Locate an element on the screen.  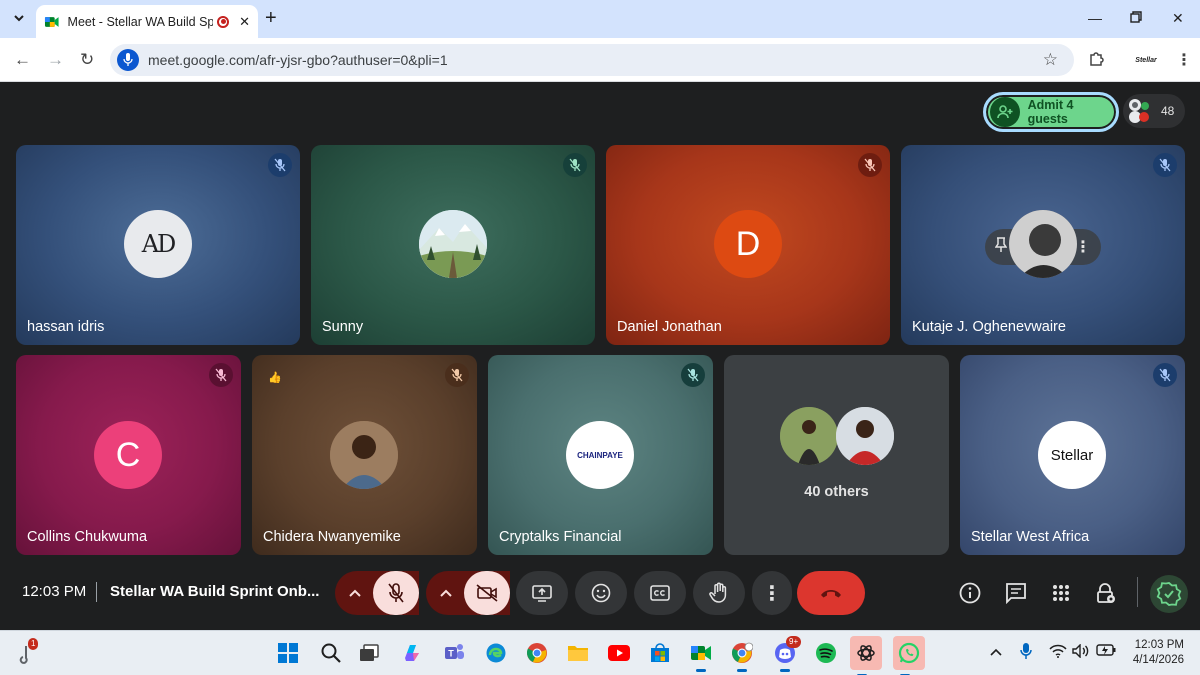
system-clock: 12:03 PM 4/14/2026 is located at coordinates (1151, 653).